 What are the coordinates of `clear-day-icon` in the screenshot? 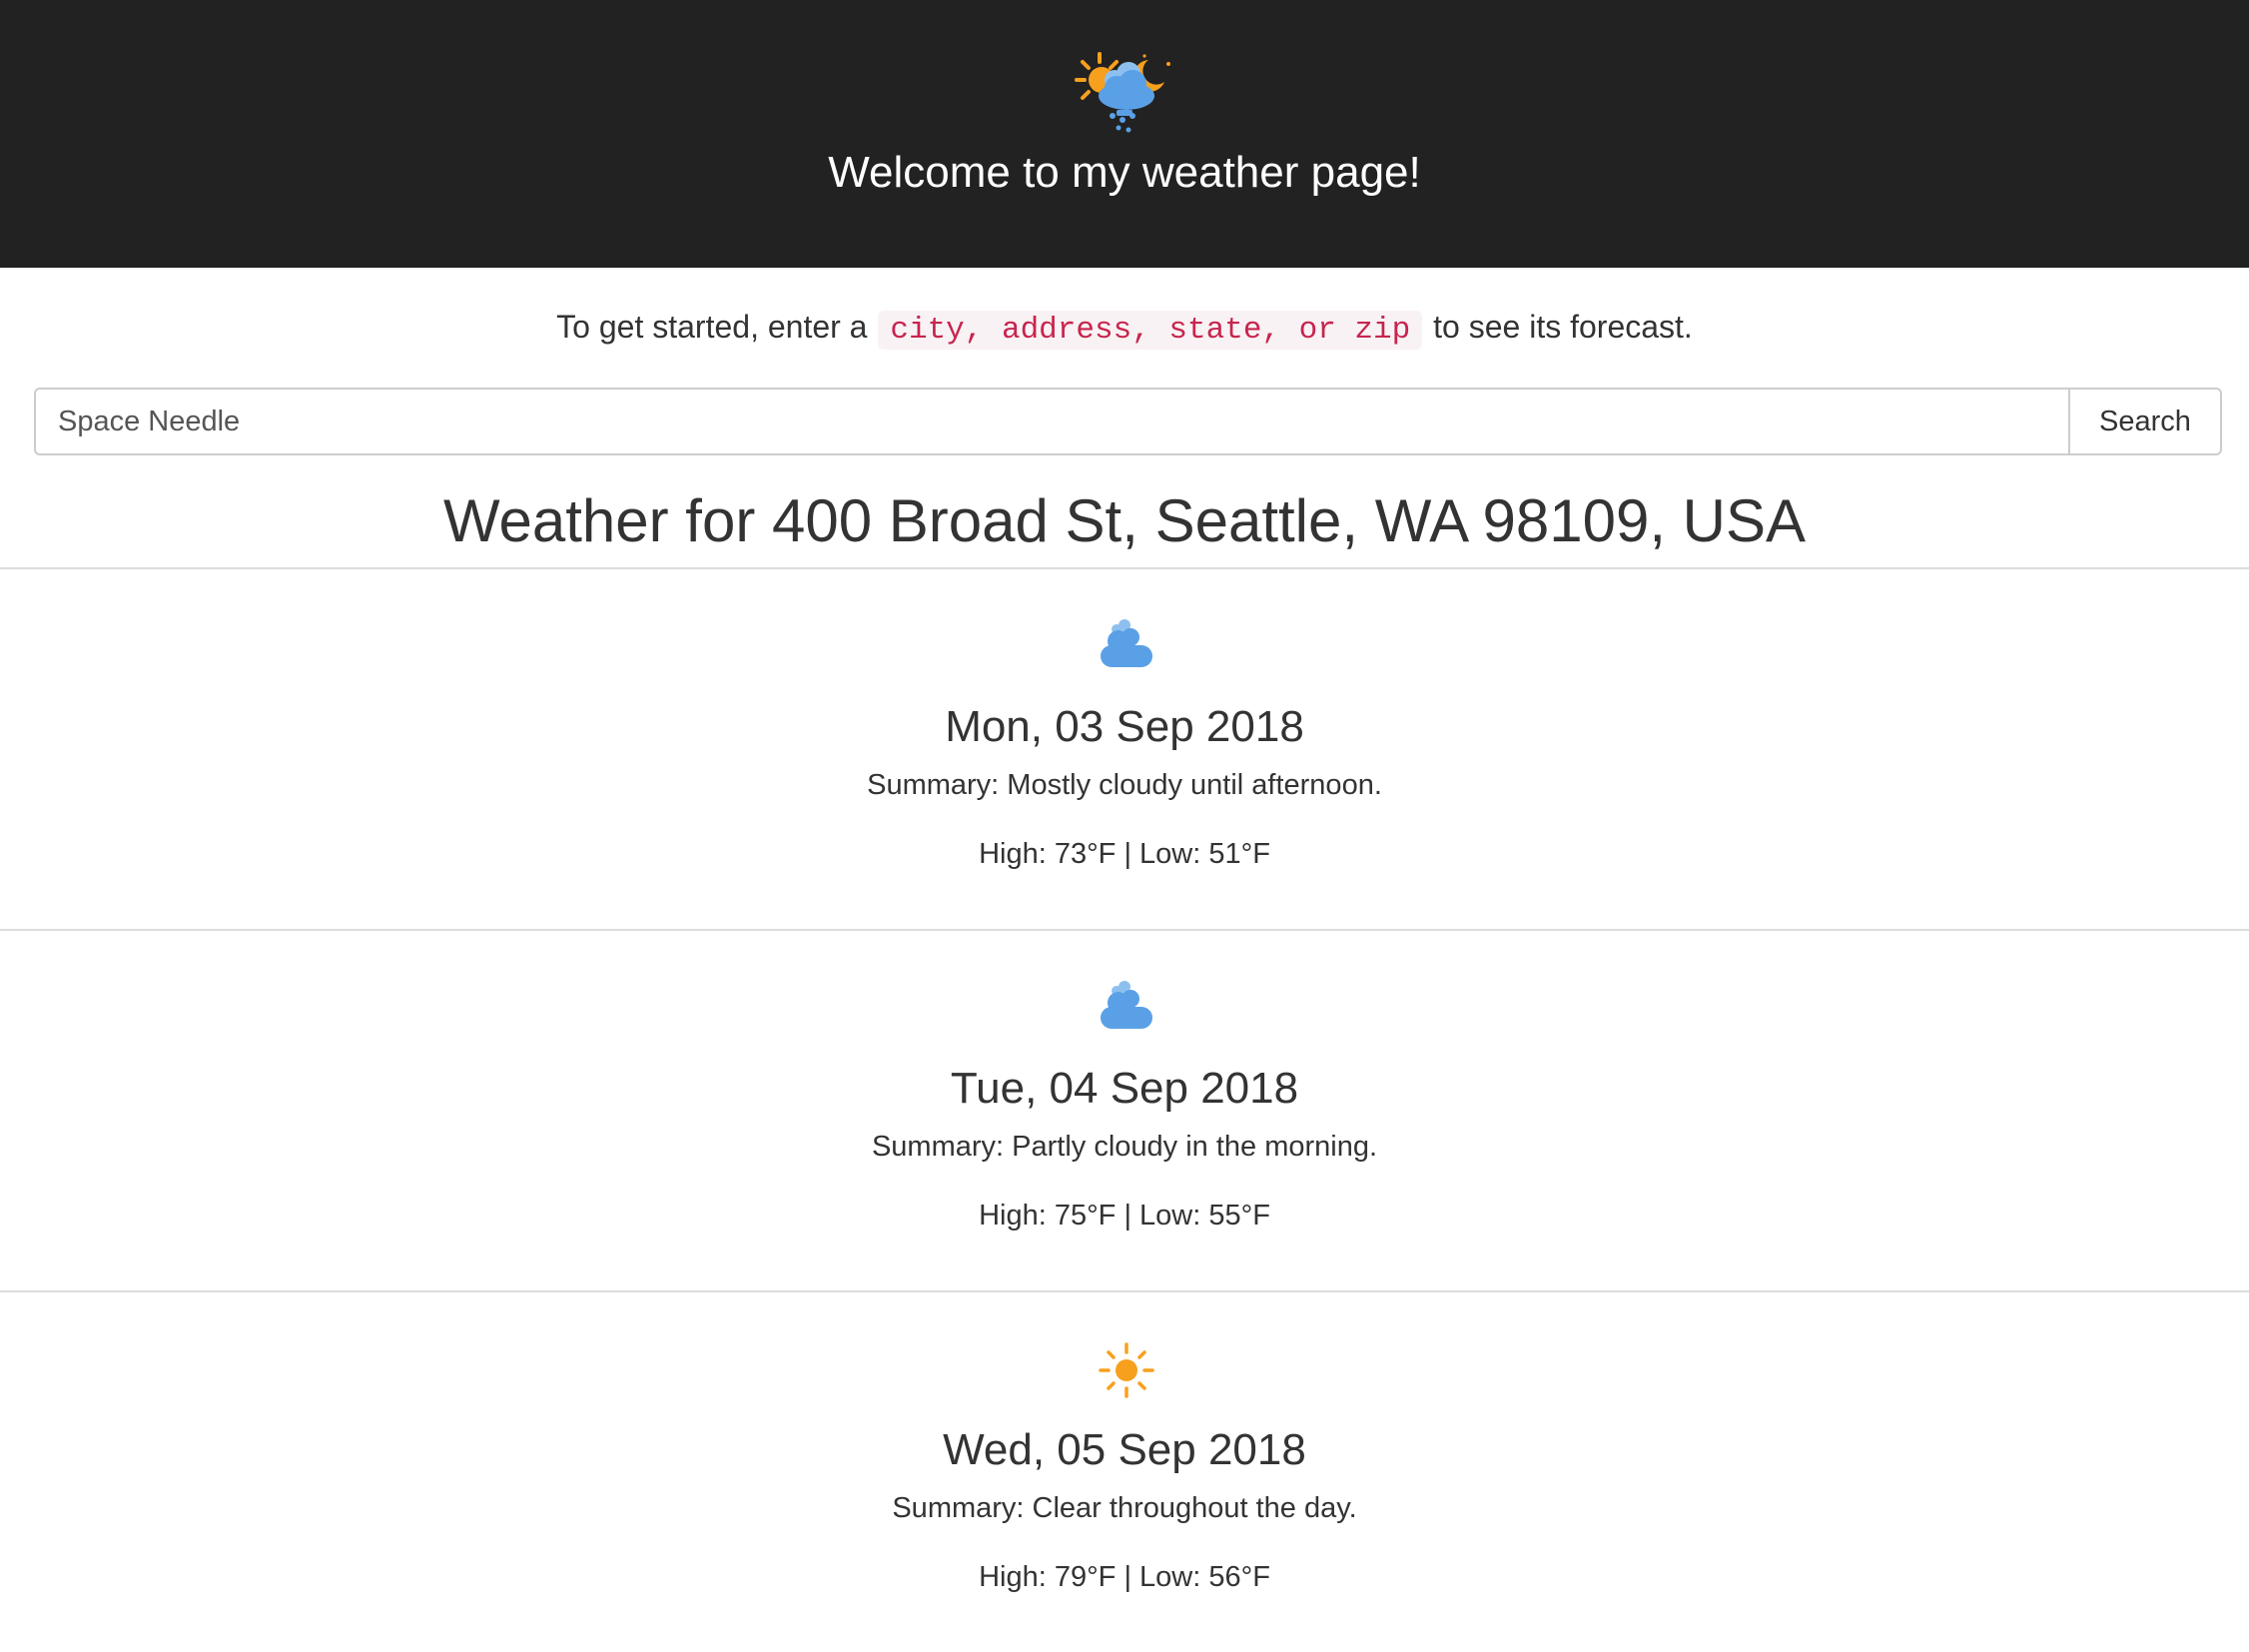 It's located at (1126, 1370).